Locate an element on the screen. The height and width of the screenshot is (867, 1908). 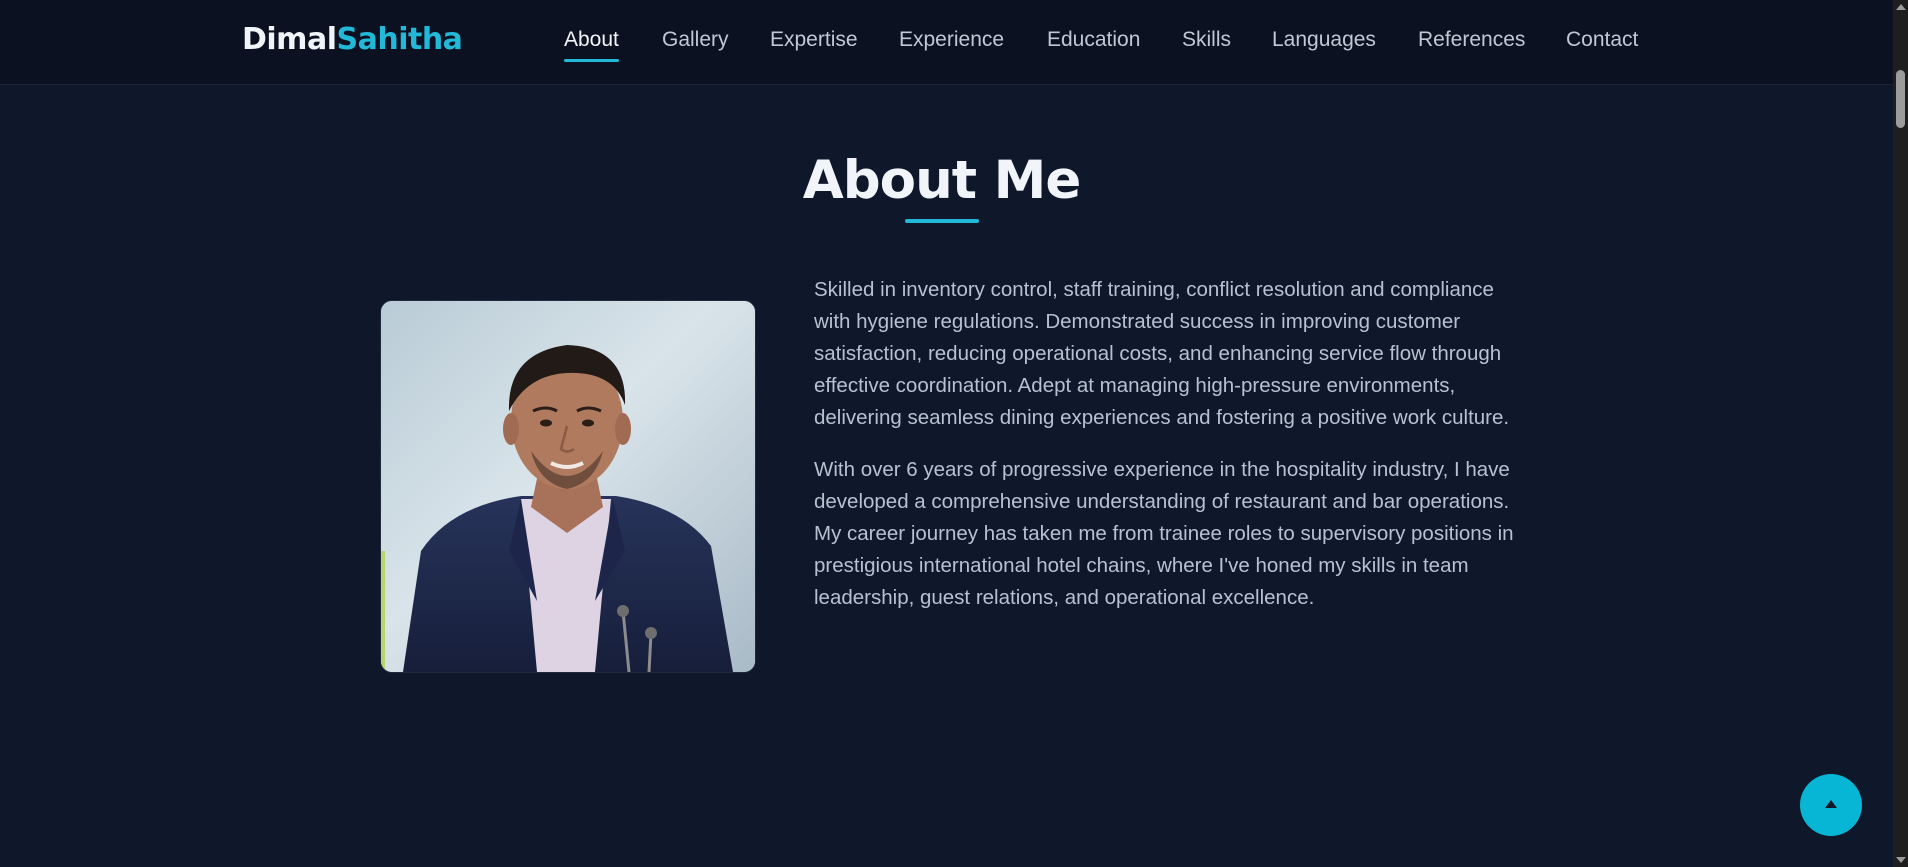
nav-item-label: Contact is located at coordinates (1602, 39).